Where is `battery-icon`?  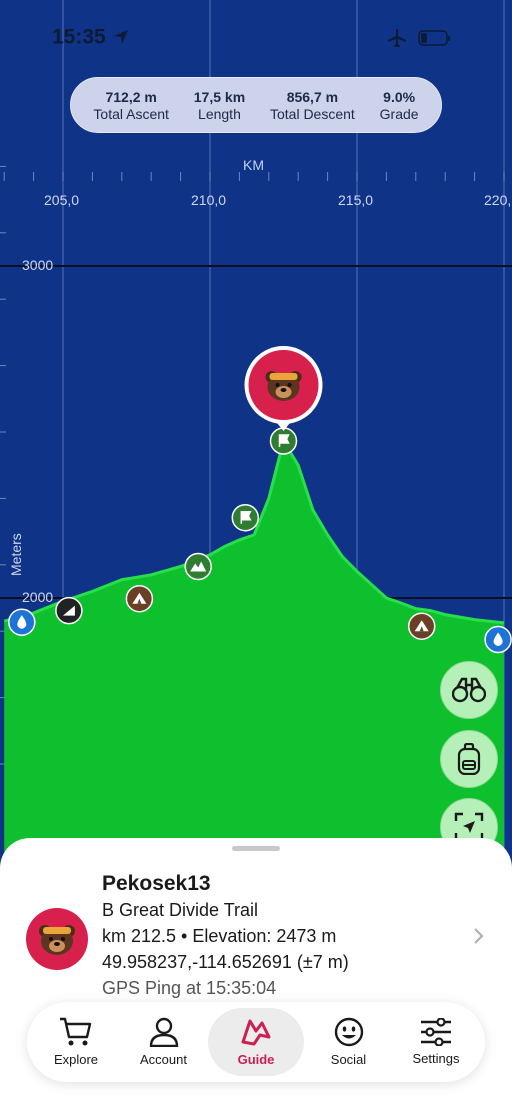
battery-icon is located at coordinates (434, 38).